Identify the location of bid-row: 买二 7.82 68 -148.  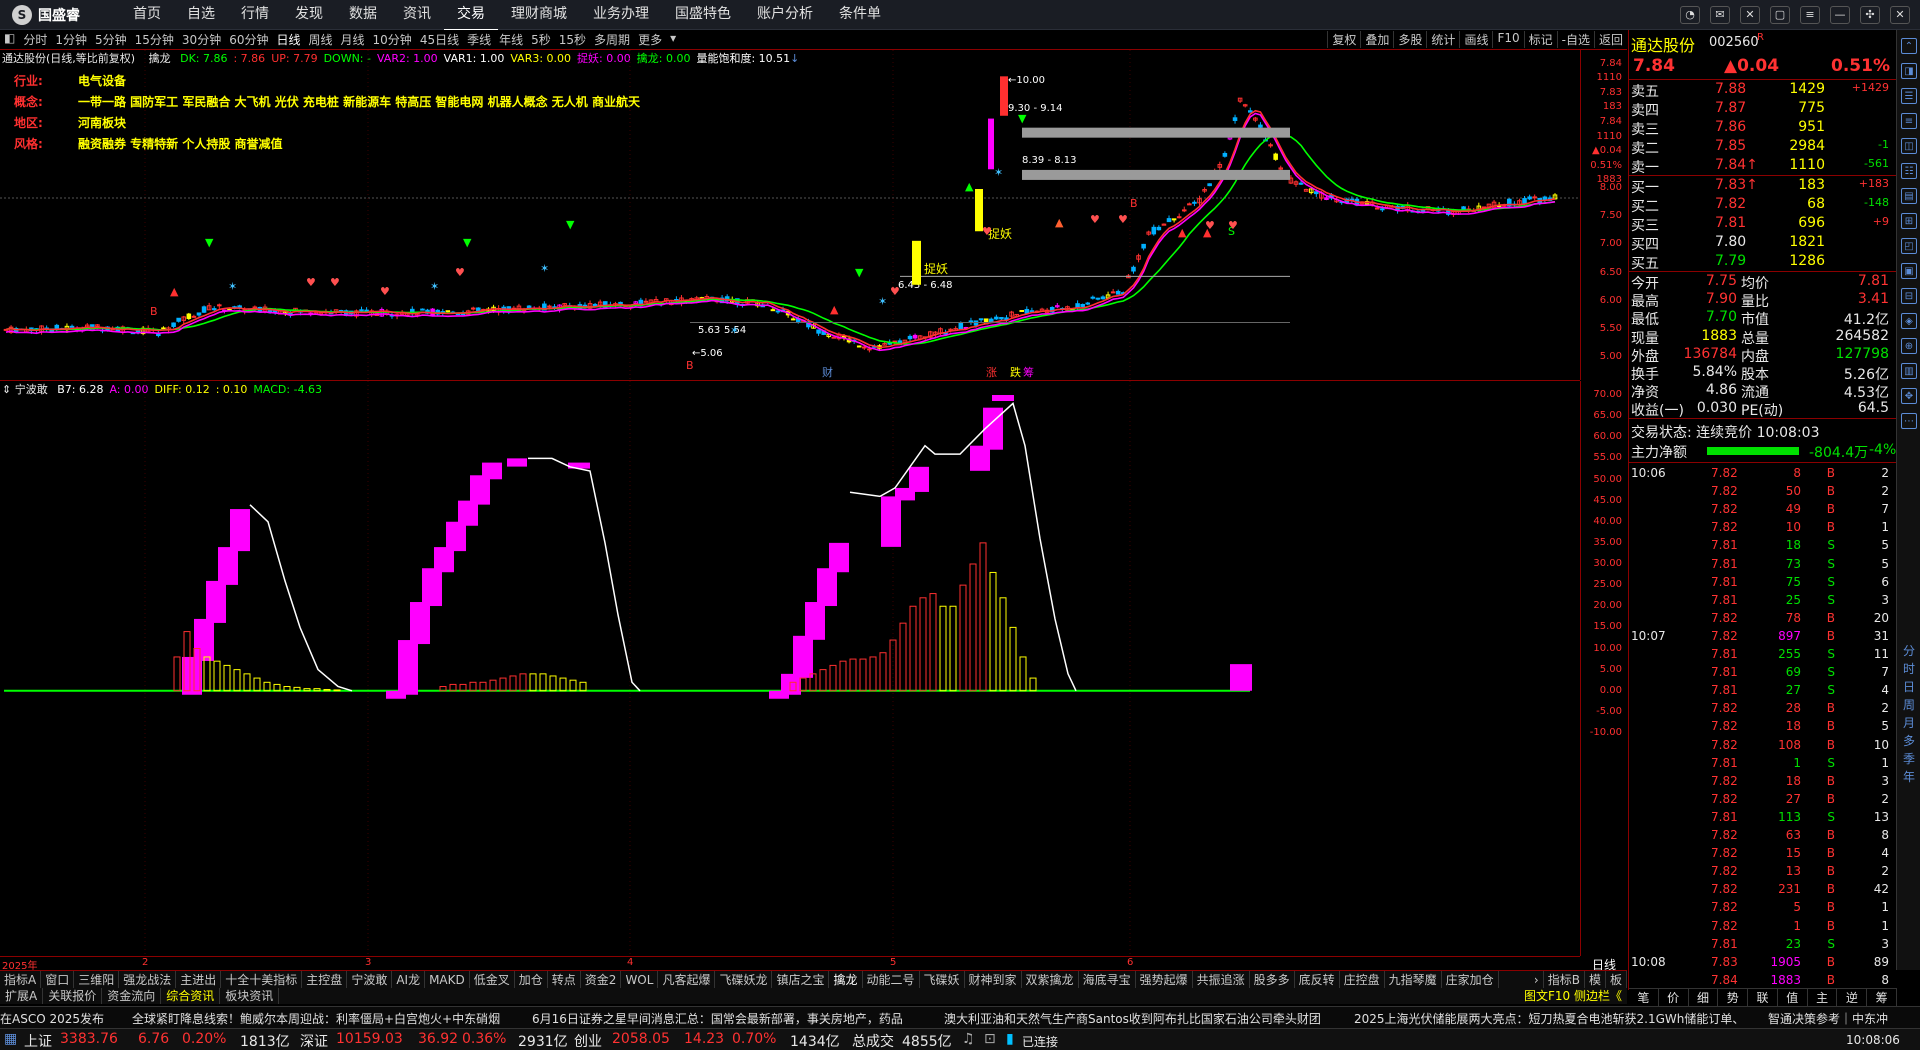
(1763, 205).